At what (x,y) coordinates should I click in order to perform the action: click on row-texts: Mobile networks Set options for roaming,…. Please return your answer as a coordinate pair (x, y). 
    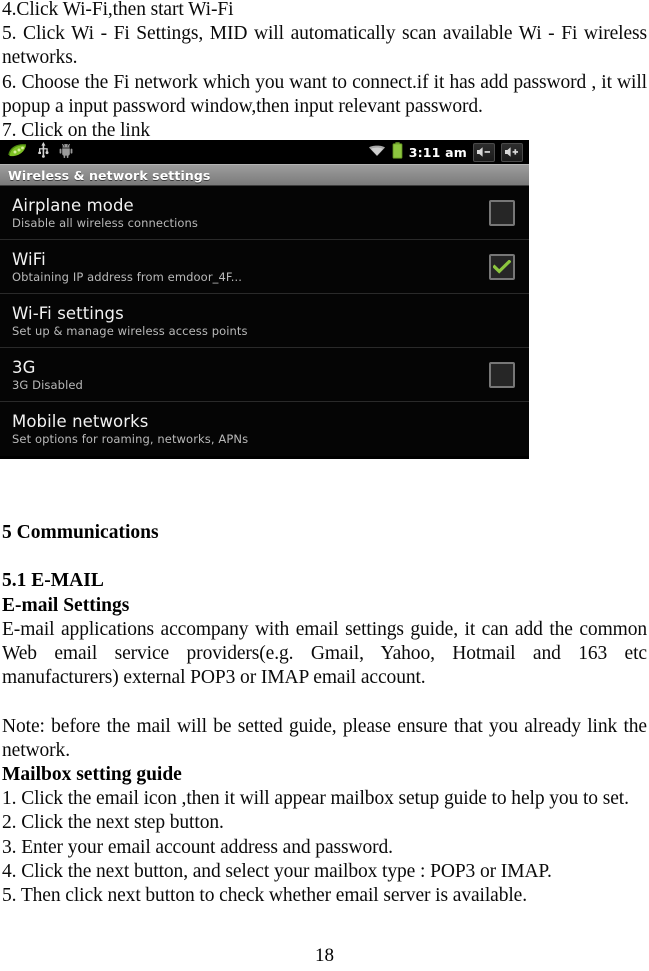
    Looking at the image, I should click on (130, 429).